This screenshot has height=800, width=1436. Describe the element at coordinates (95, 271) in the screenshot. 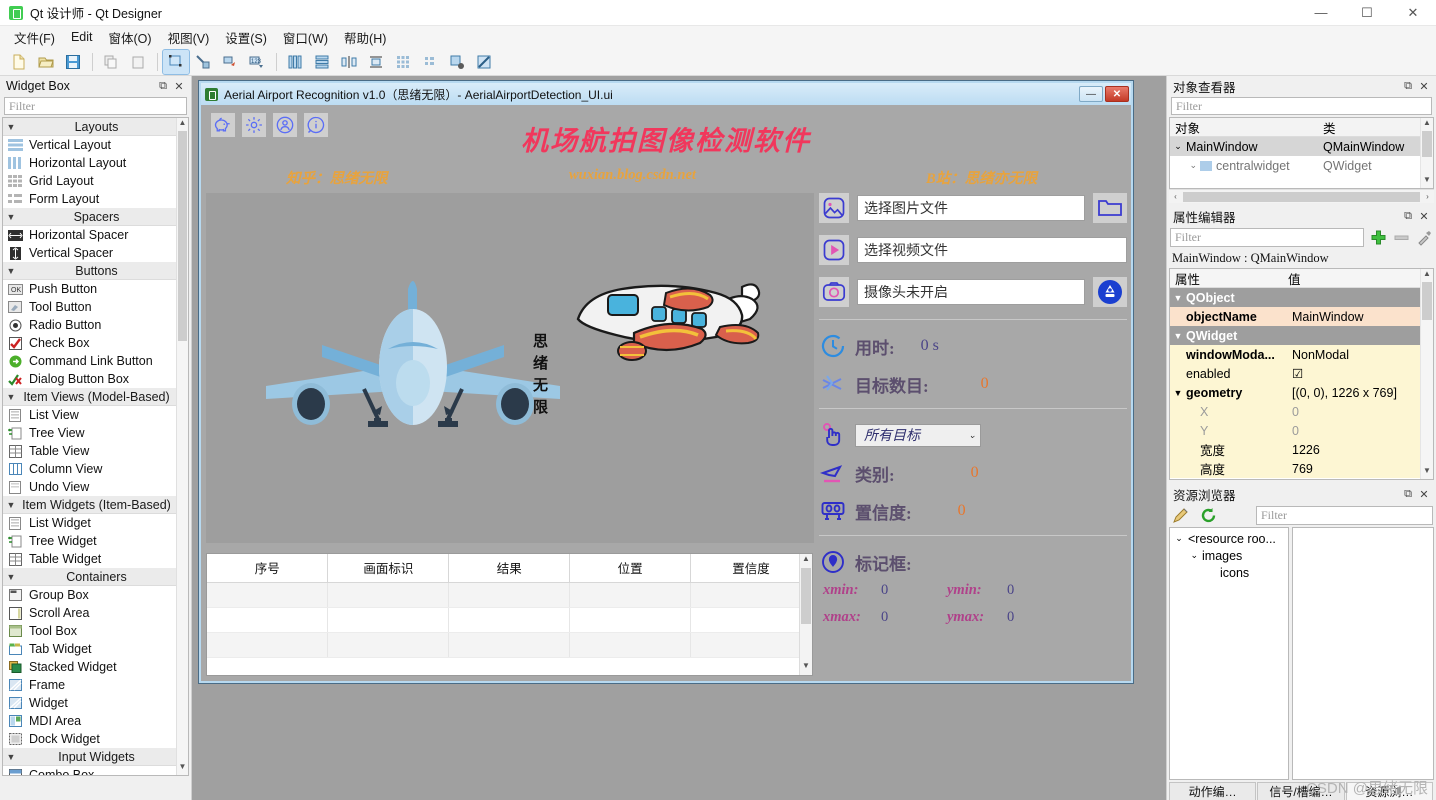

I see `widget-category-buttons: ▼ Buttons` at that location.